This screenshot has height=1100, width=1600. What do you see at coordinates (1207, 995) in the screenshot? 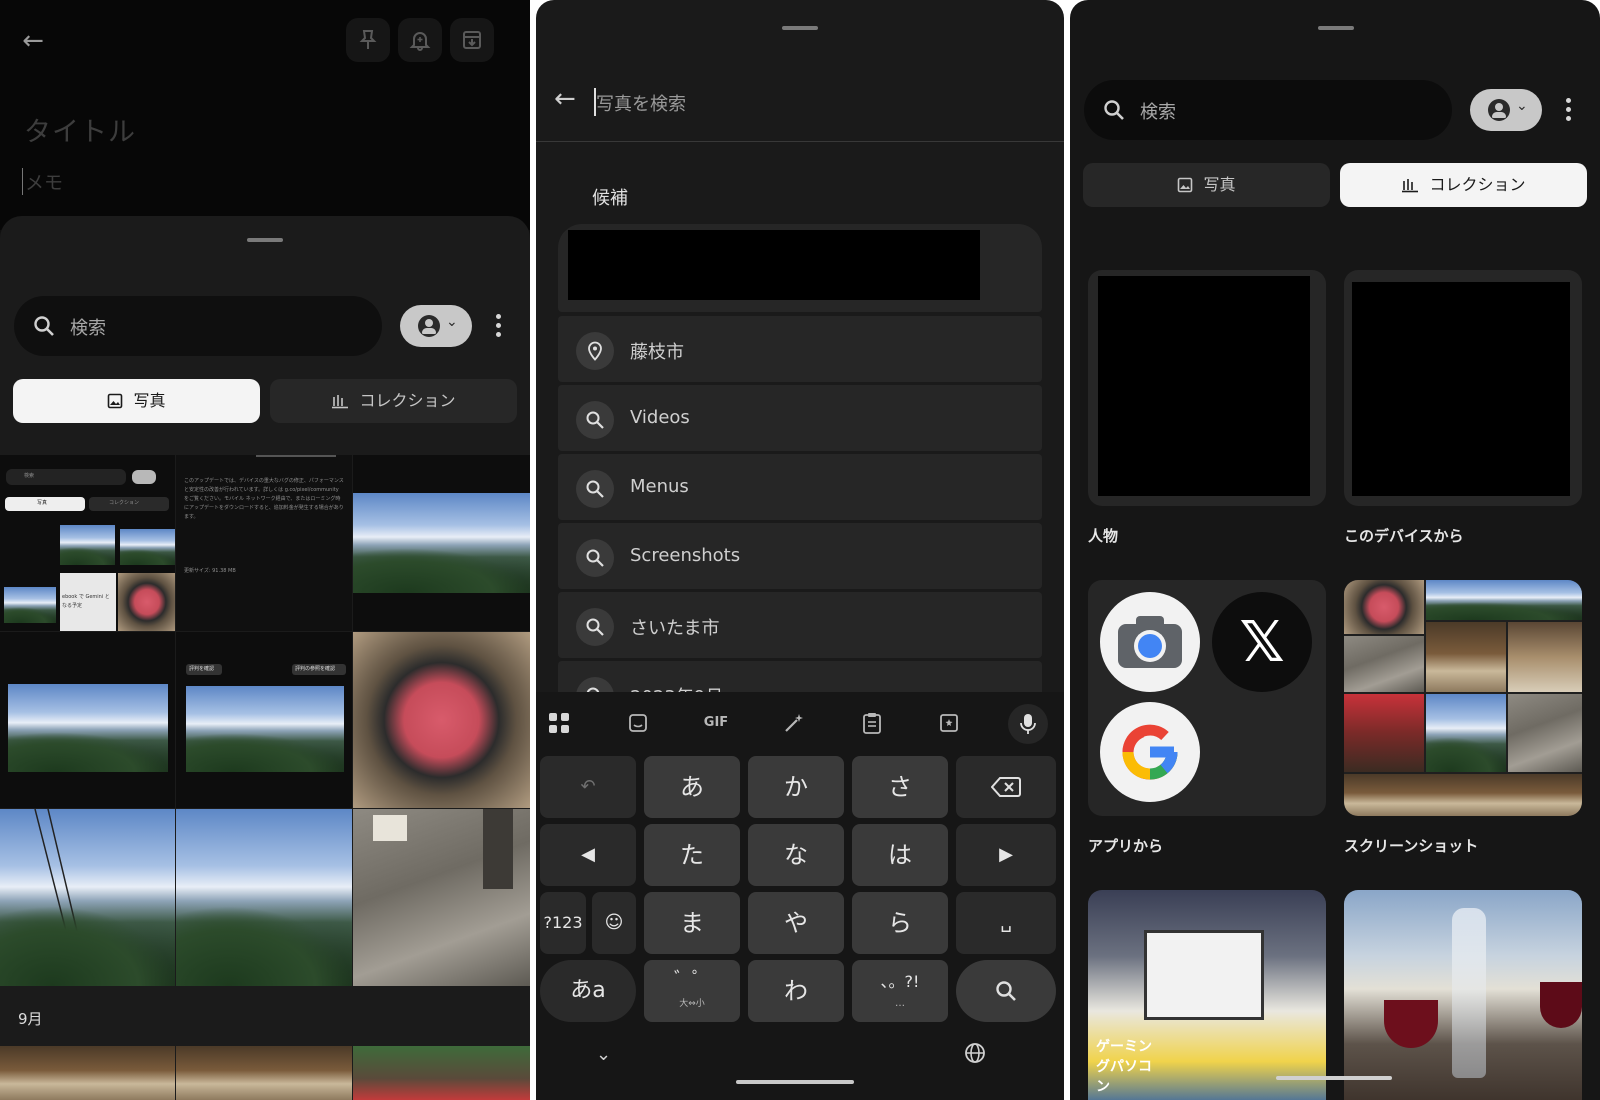
I see `collection-thumbnail-store: ゲーミングパソコン` at bounding box center [1207, 995].